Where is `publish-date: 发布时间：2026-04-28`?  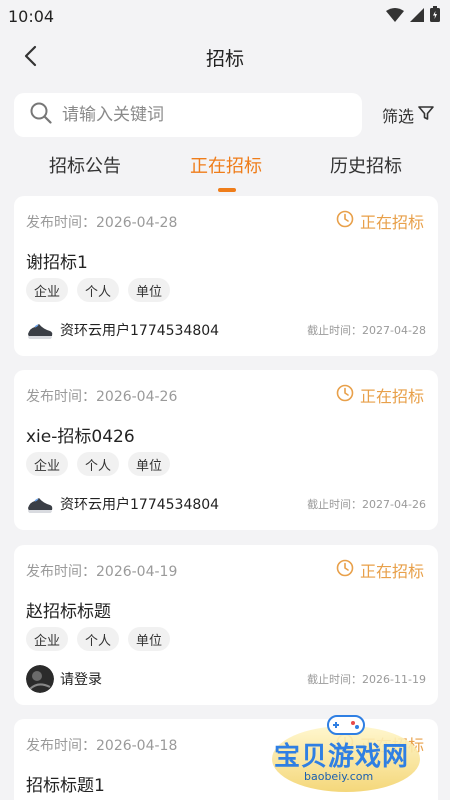
publish-date: 发布时间：2026-04-28 is located at coordinates (102, 223).